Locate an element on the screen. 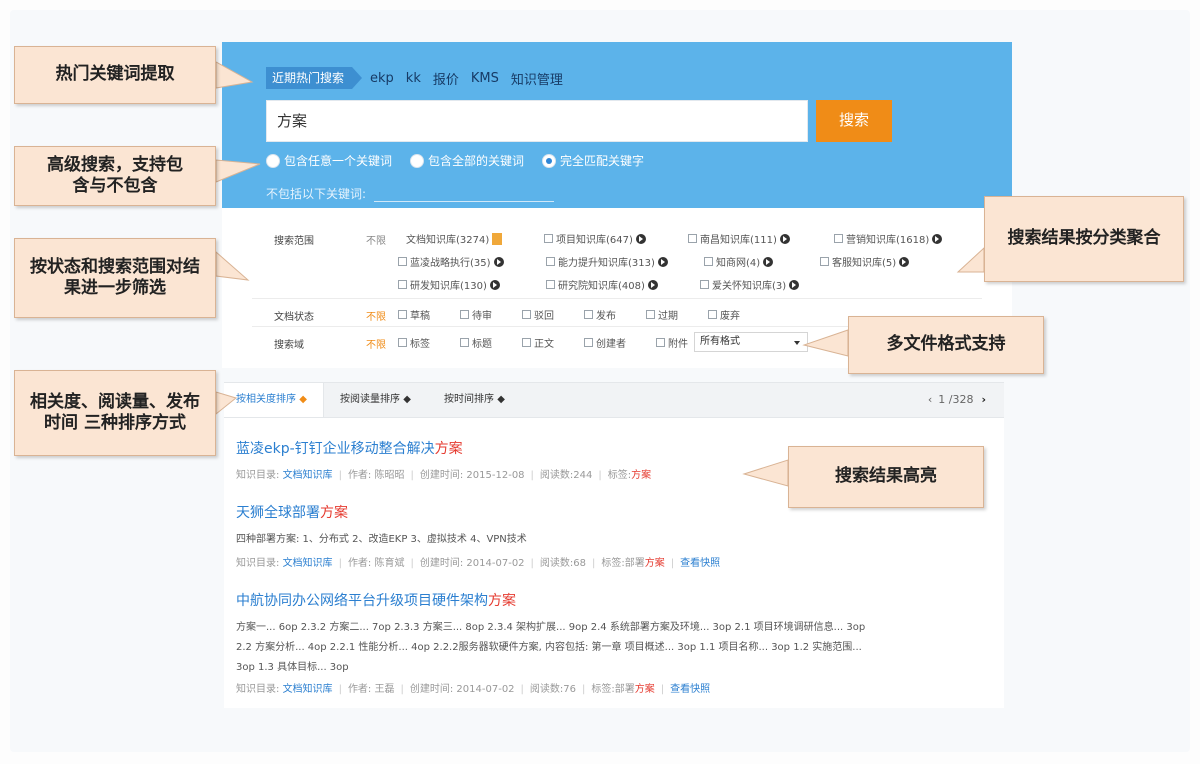 The height and width of the screenshot is (764, 1200). domain-item: 附件 is located at coordinates (672, 342).